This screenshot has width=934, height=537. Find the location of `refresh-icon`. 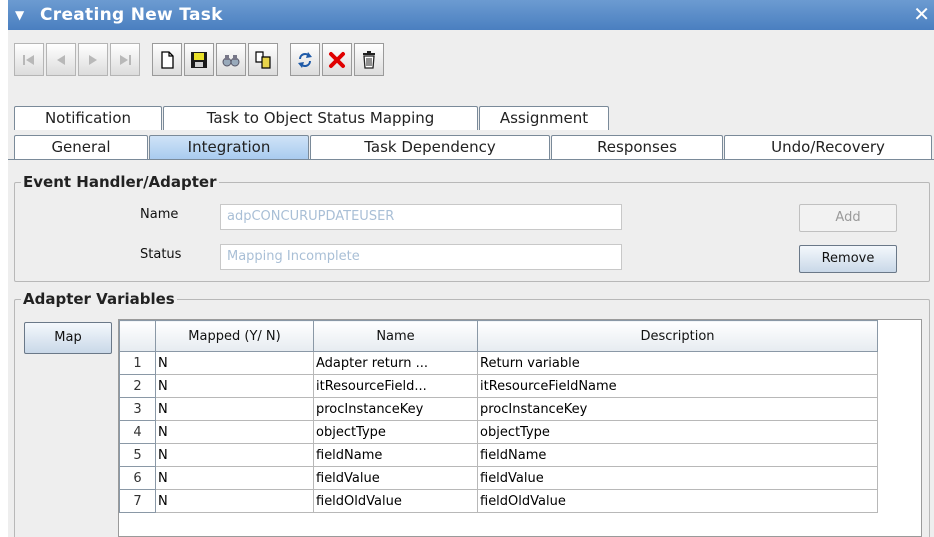

refresh-icon is located at coordinates (305, 59).